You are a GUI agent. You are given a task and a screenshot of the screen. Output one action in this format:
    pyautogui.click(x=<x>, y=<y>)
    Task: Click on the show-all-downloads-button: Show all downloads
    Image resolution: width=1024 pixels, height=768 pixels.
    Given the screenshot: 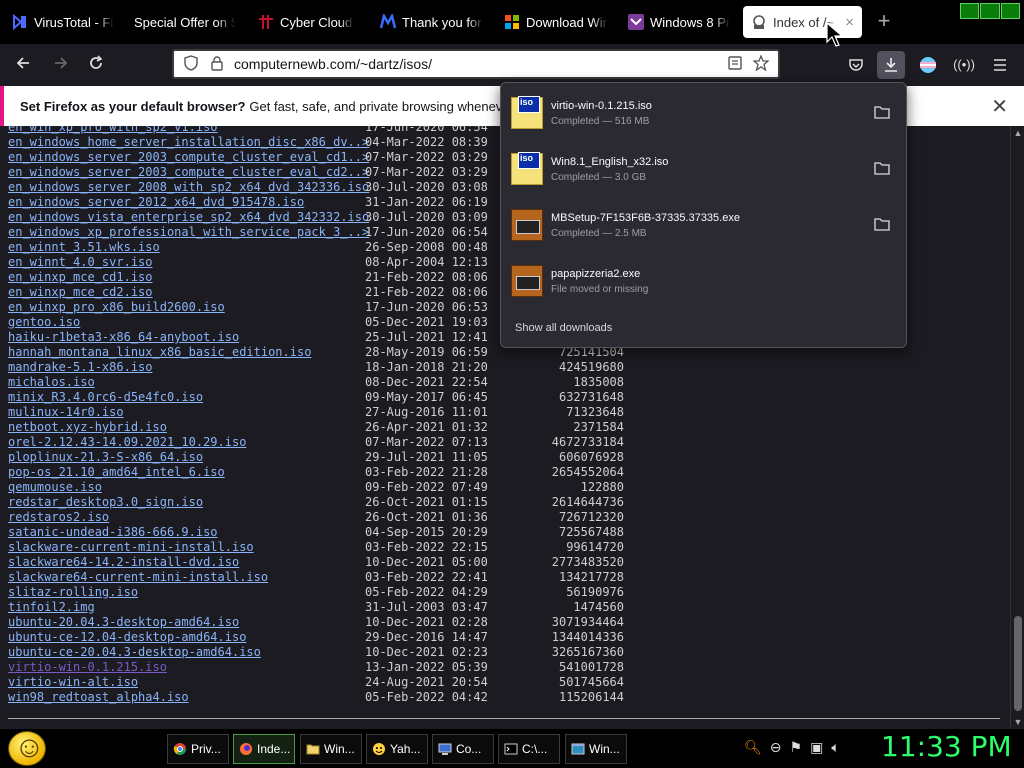 What is the action you would take?
    pyautogui.click(x=563, y=328)
    